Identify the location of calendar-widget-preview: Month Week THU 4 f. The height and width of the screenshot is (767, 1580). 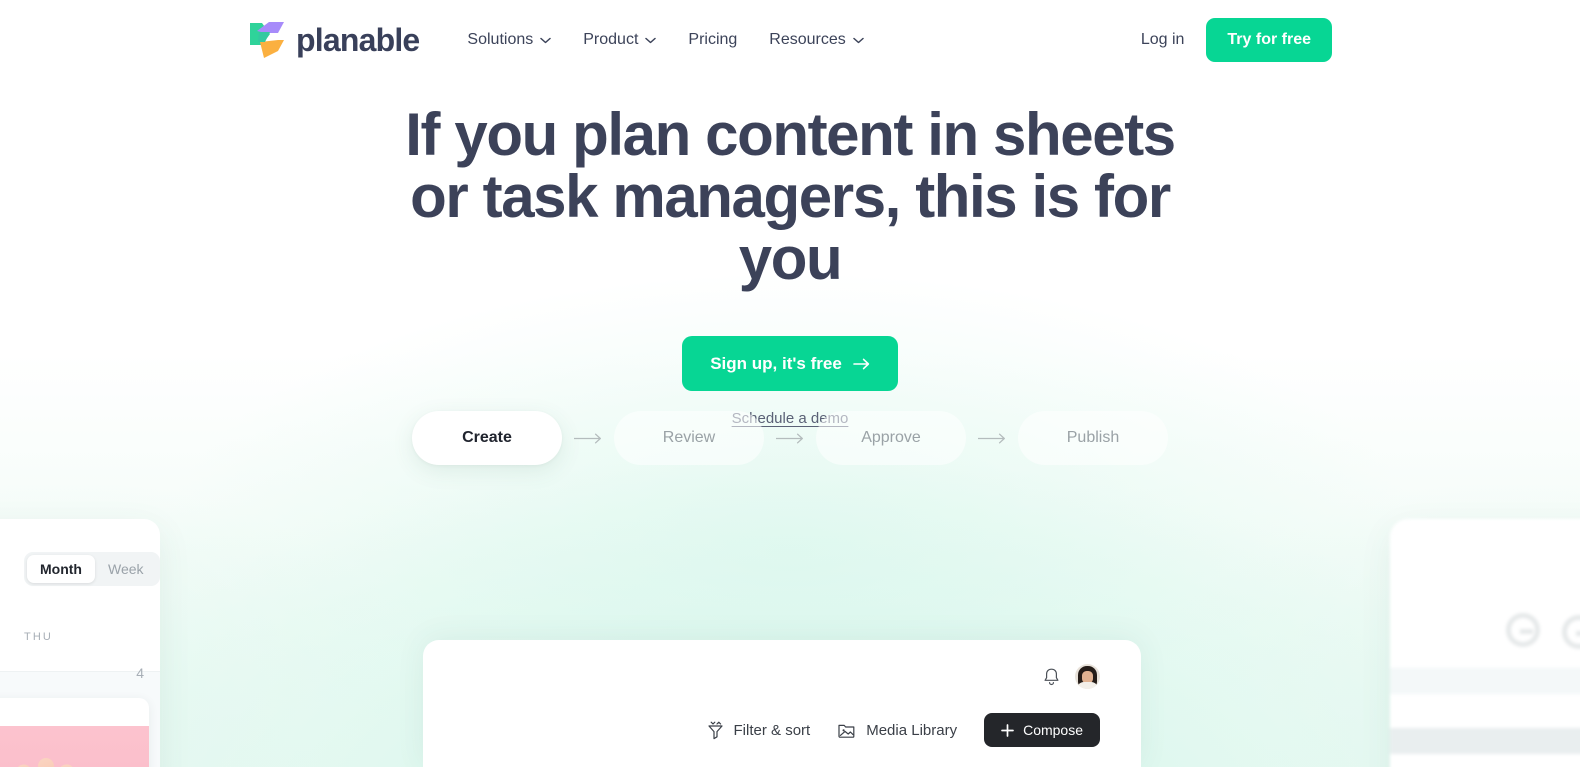
(80, 643).